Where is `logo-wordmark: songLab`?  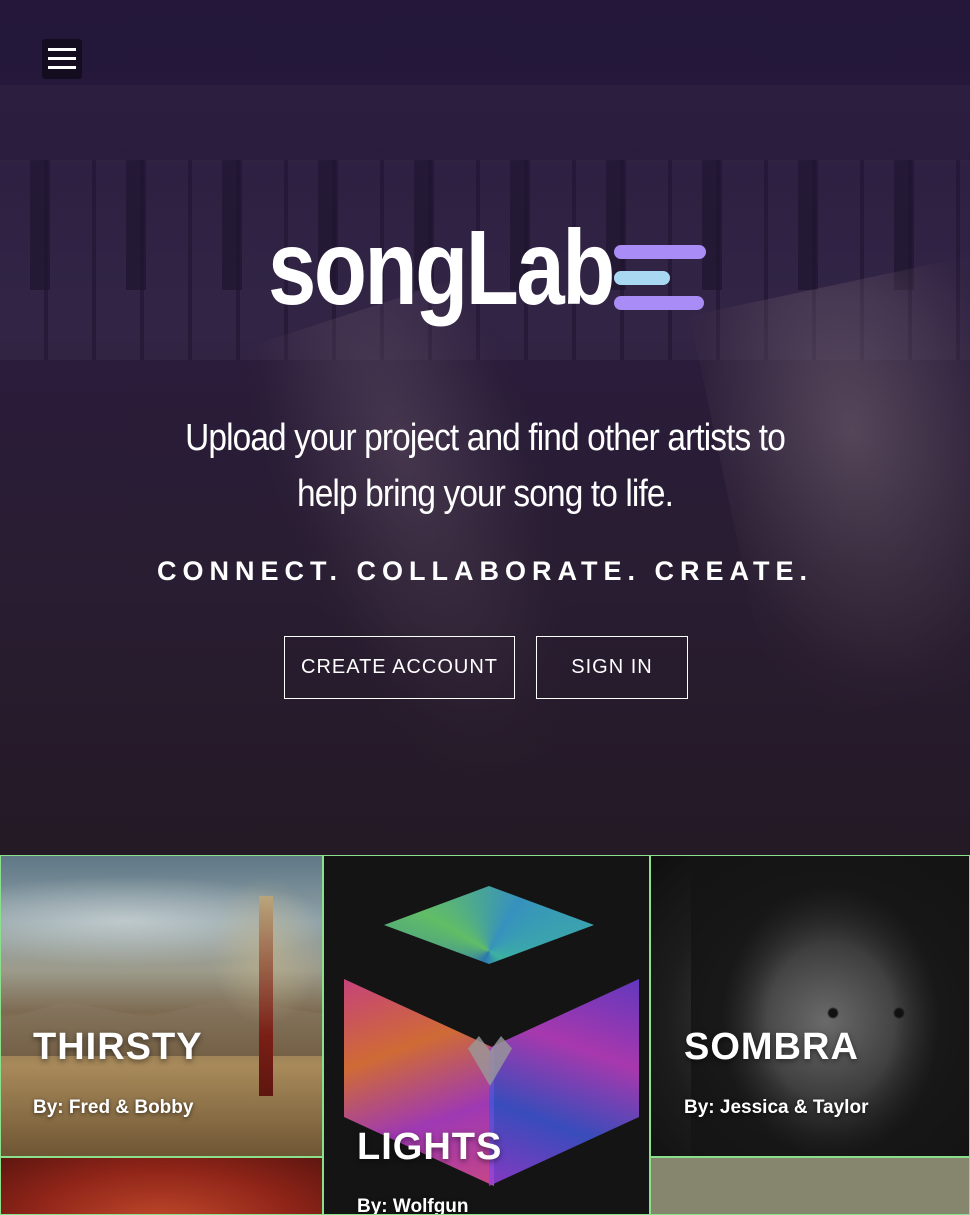 logo-wordmark: songLab is located at coordinates (441, 268).